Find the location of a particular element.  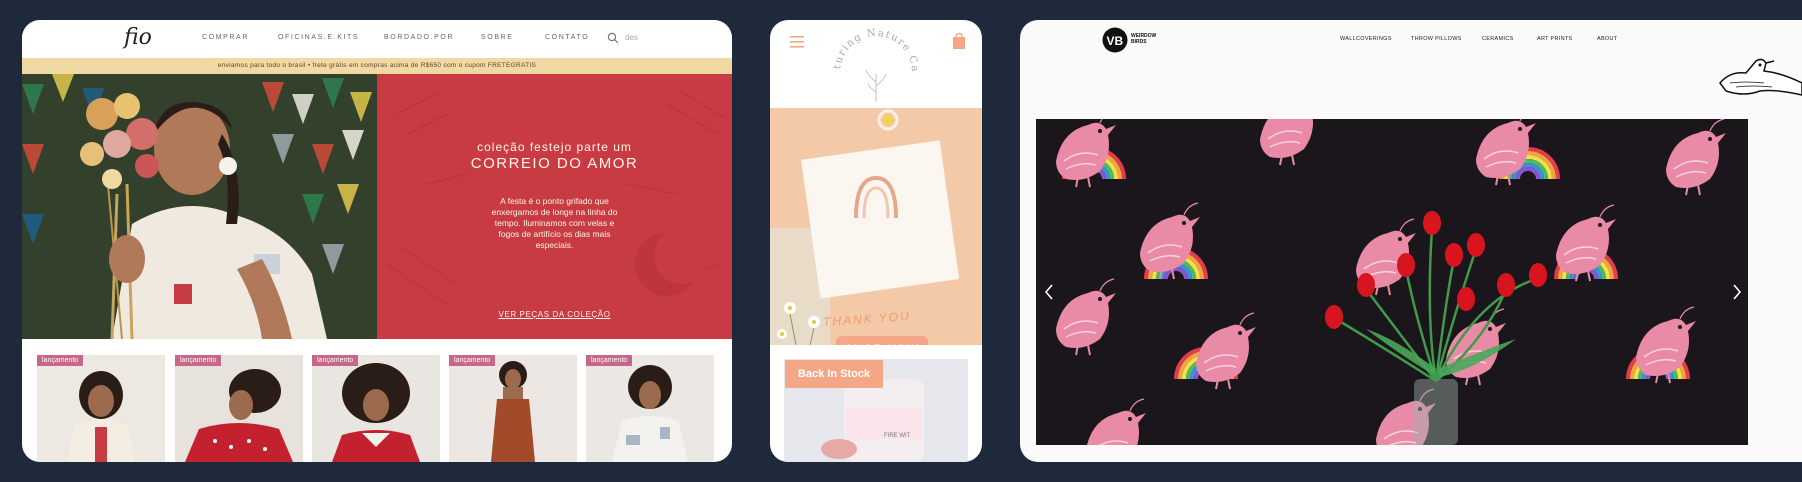

nav-about: ABOUT is located at coordinates (1607, 39).